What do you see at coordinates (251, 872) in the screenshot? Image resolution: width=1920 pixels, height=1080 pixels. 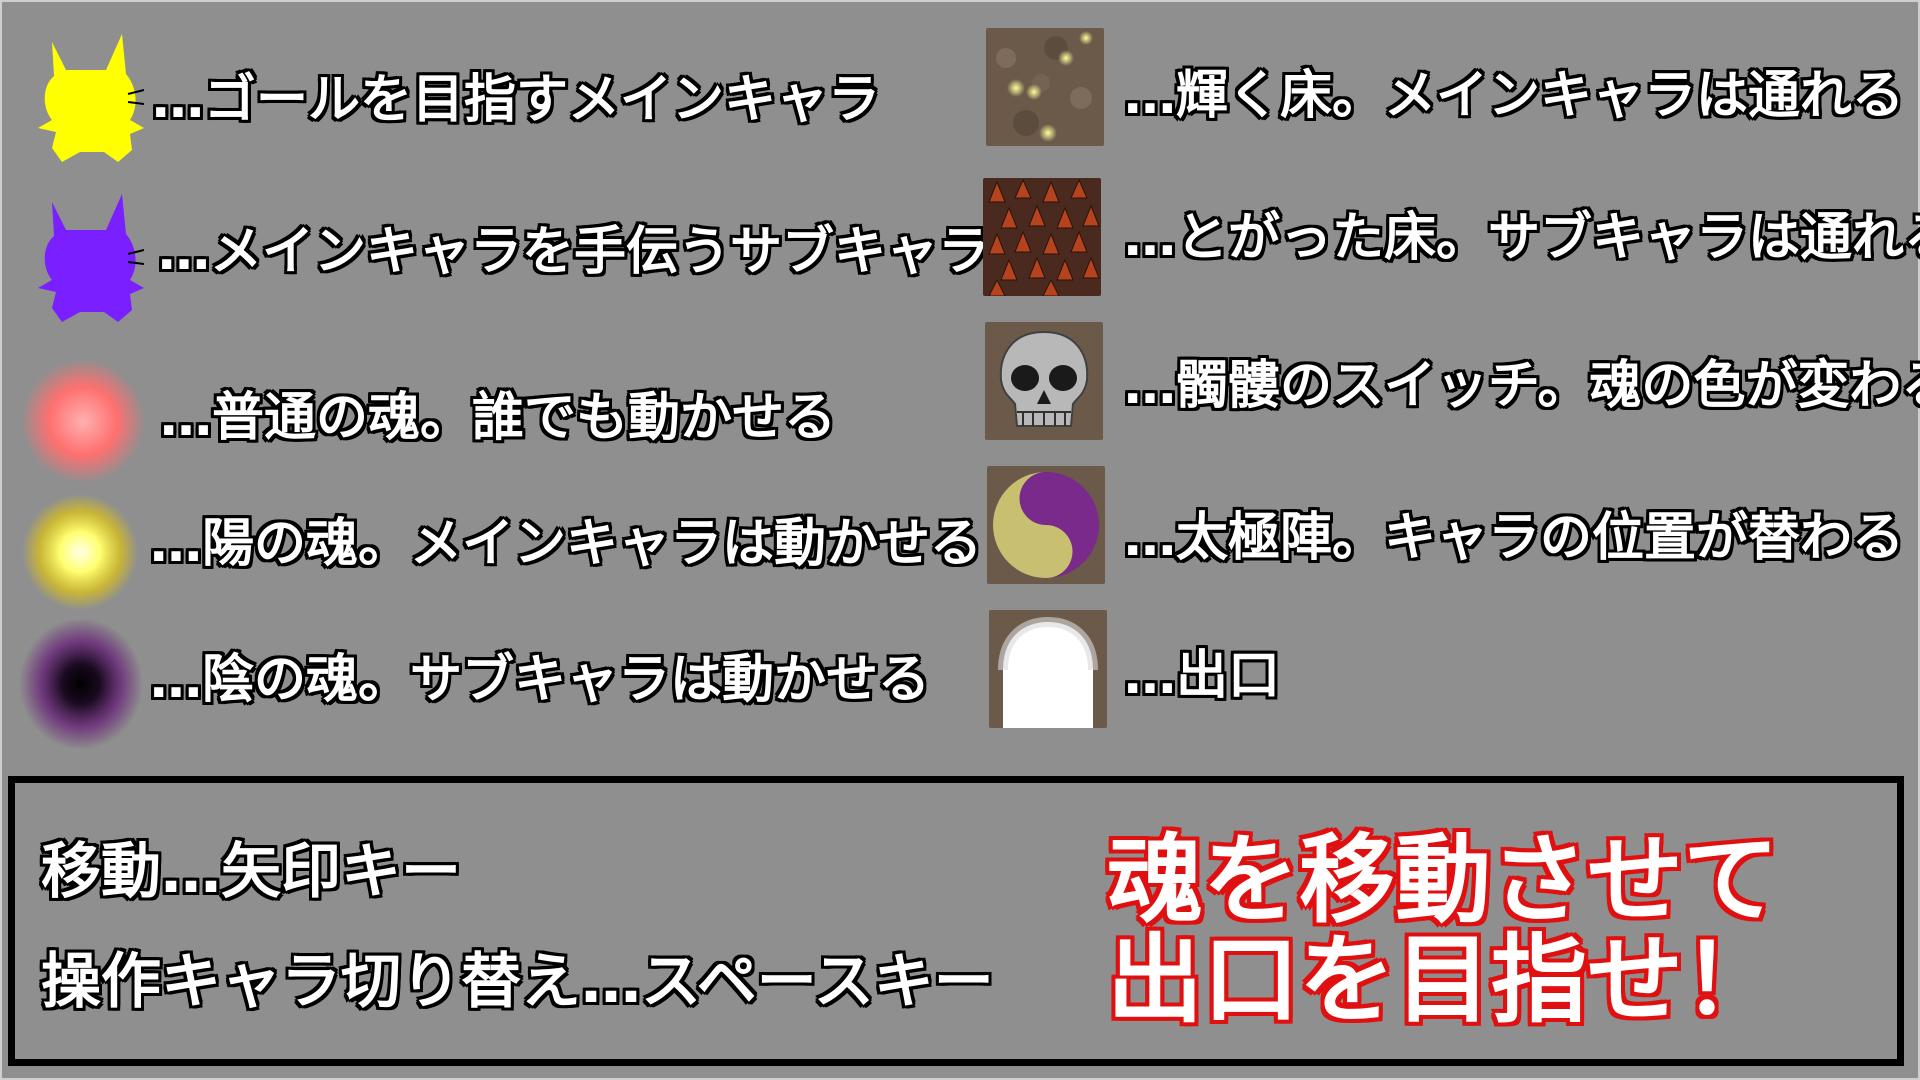 I see `move-controls-text: 移動…矢印キー` at bounding box center [251, 872].